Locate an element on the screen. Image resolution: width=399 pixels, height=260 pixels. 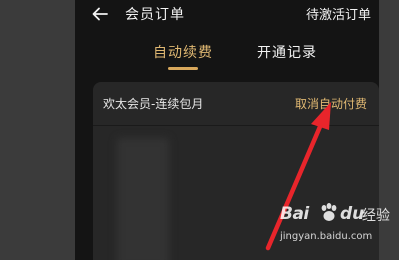
app-header: 会员订单 待激活订单 is located at coordinates (227, 16).